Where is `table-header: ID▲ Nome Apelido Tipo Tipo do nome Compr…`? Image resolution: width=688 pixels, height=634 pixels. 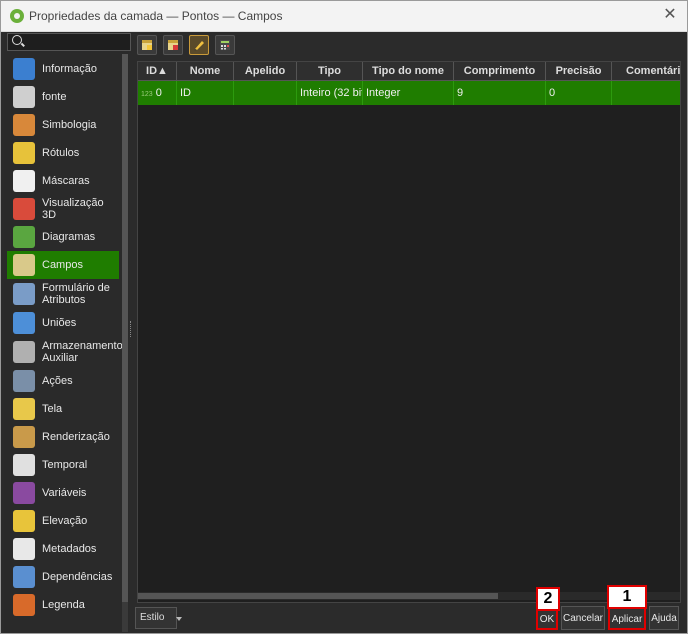
table-header: ID▲ Nome Apelido Tipo Tipo do nome Compr… is located at coordinates (409, 71).